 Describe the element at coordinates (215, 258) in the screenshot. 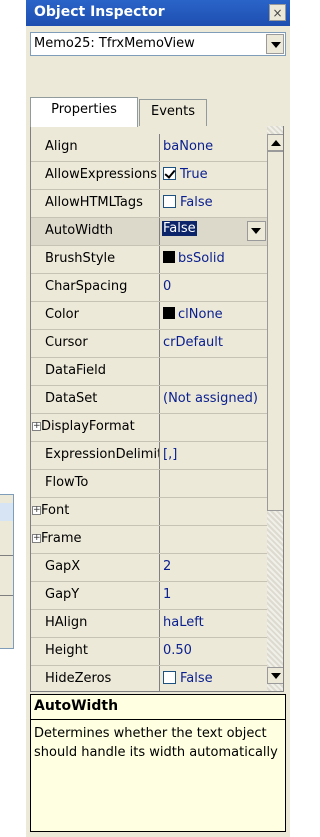

I see `property-value-cell: bsSolid` at that location.